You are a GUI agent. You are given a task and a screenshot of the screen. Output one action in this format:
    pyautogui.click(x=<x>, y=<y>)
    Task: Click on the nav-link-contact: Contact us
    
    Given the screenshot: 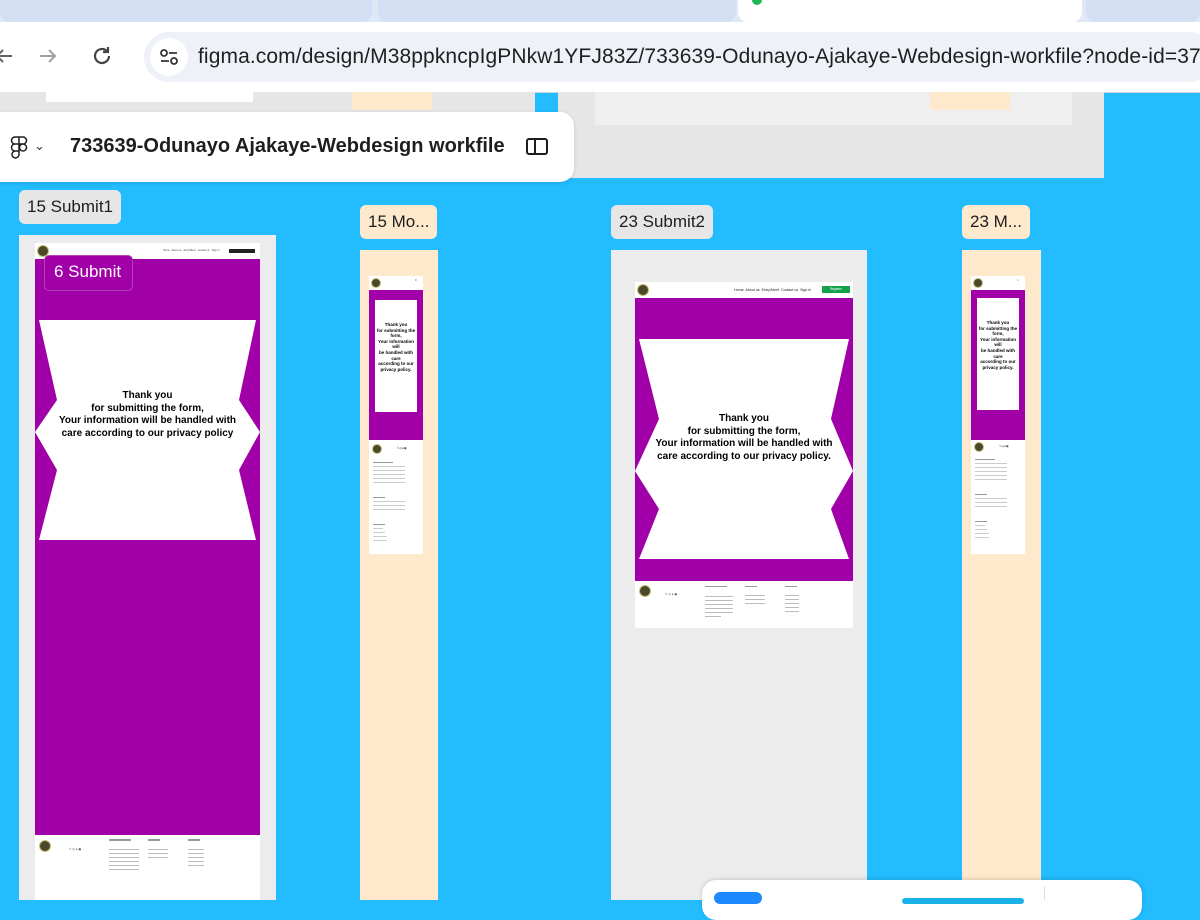 What is the action you would take?
    pyautogui.click(x=789, y=290)
    